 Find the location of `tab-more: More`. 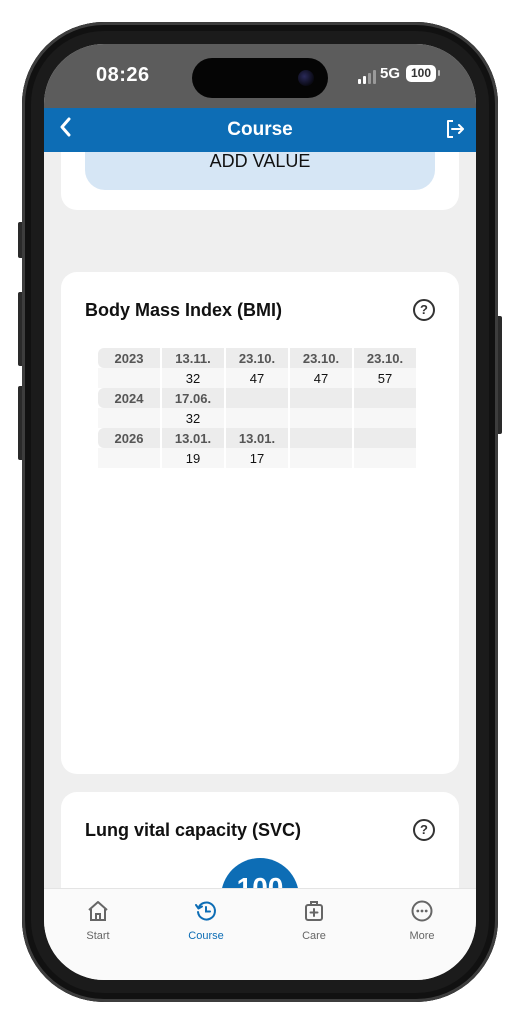

tab-more: More is located at coordinates (422, 920).